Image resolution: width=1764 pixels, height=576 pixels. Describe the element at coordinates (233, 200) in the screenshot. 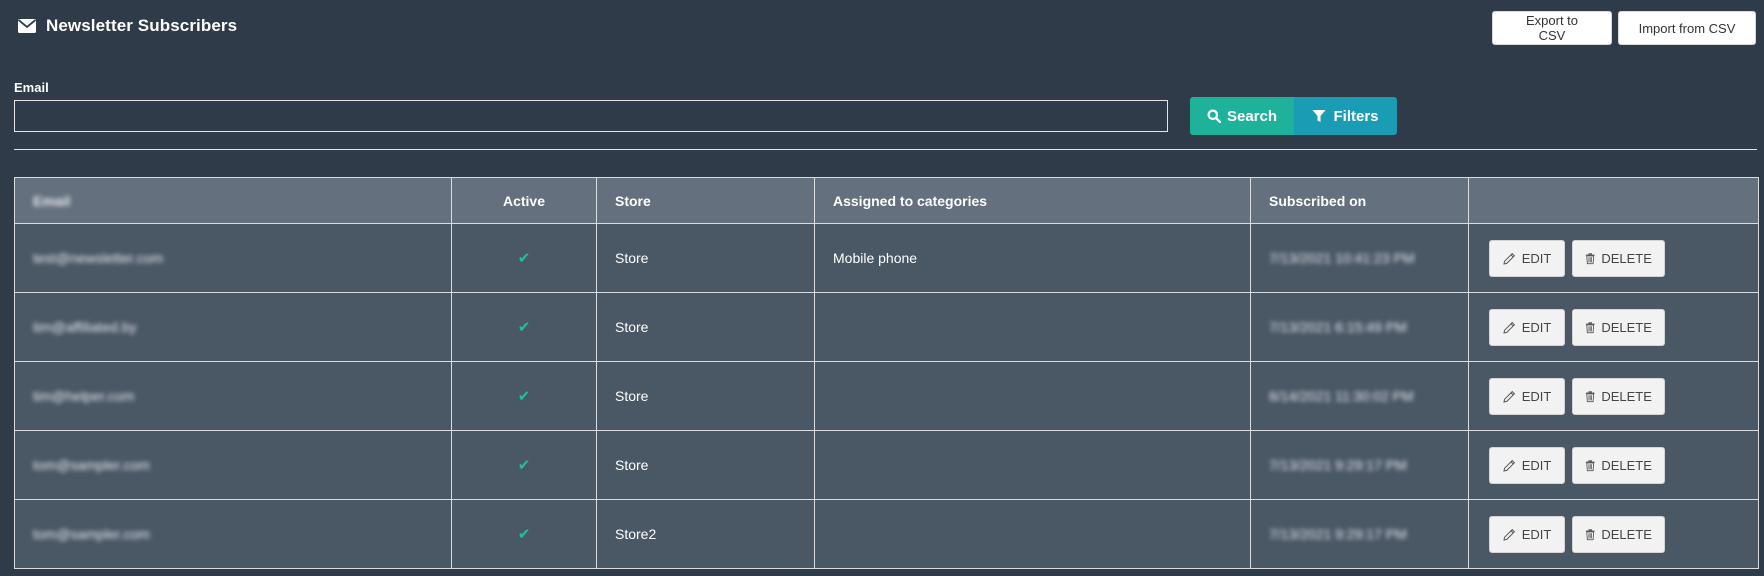

I see `header-email: Email` at that location.